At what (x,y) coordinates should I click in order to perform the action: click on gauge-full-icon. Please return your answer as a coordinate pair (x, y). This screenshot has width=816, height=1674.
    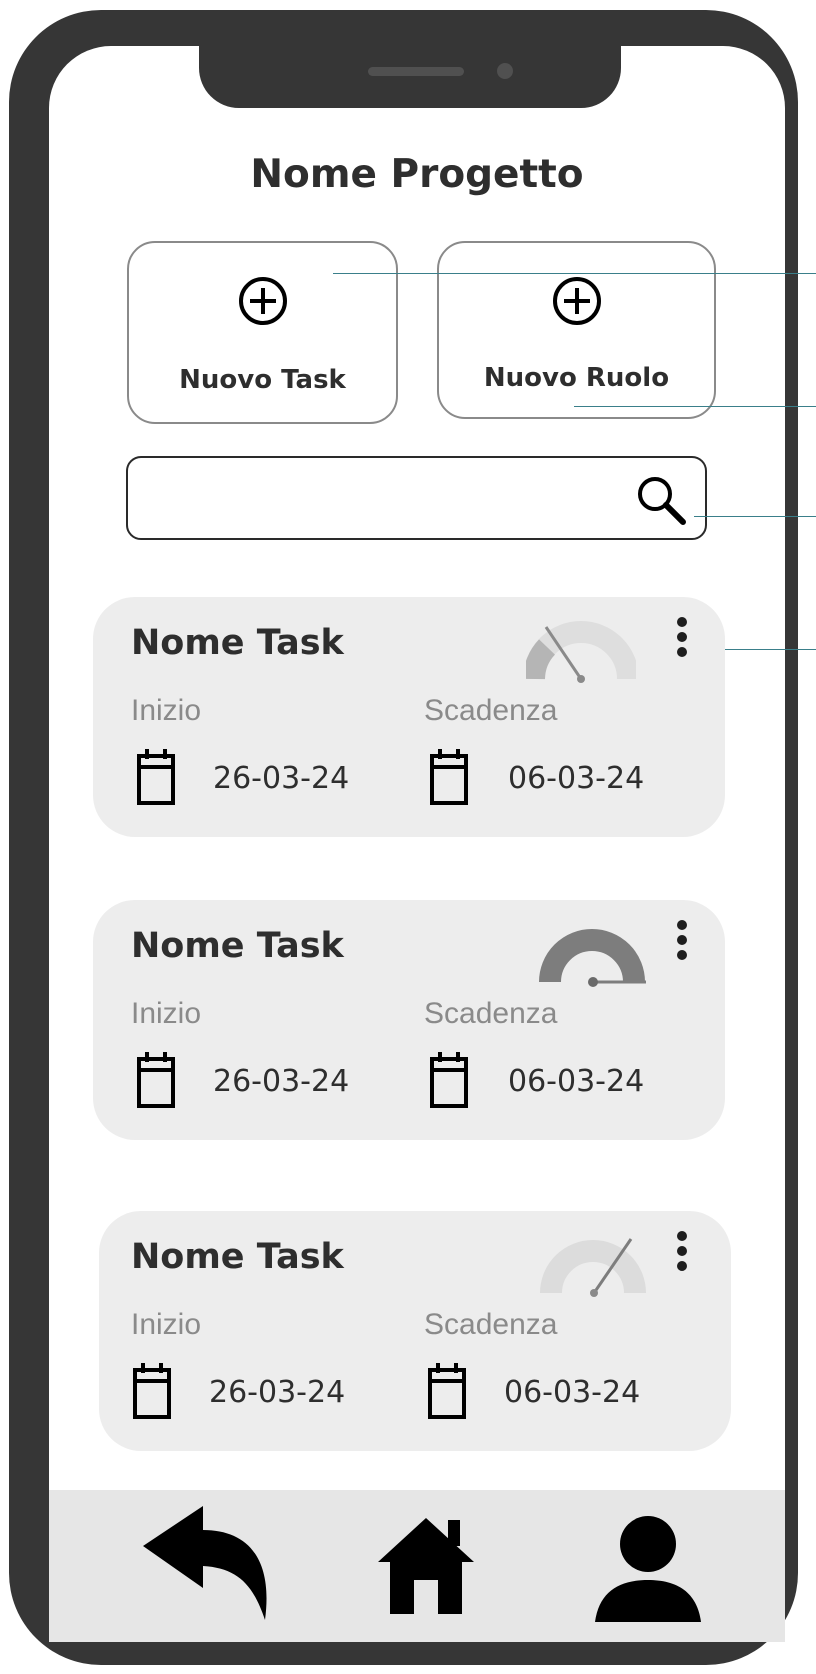
    Looking at the image, I should click on (592, 958).